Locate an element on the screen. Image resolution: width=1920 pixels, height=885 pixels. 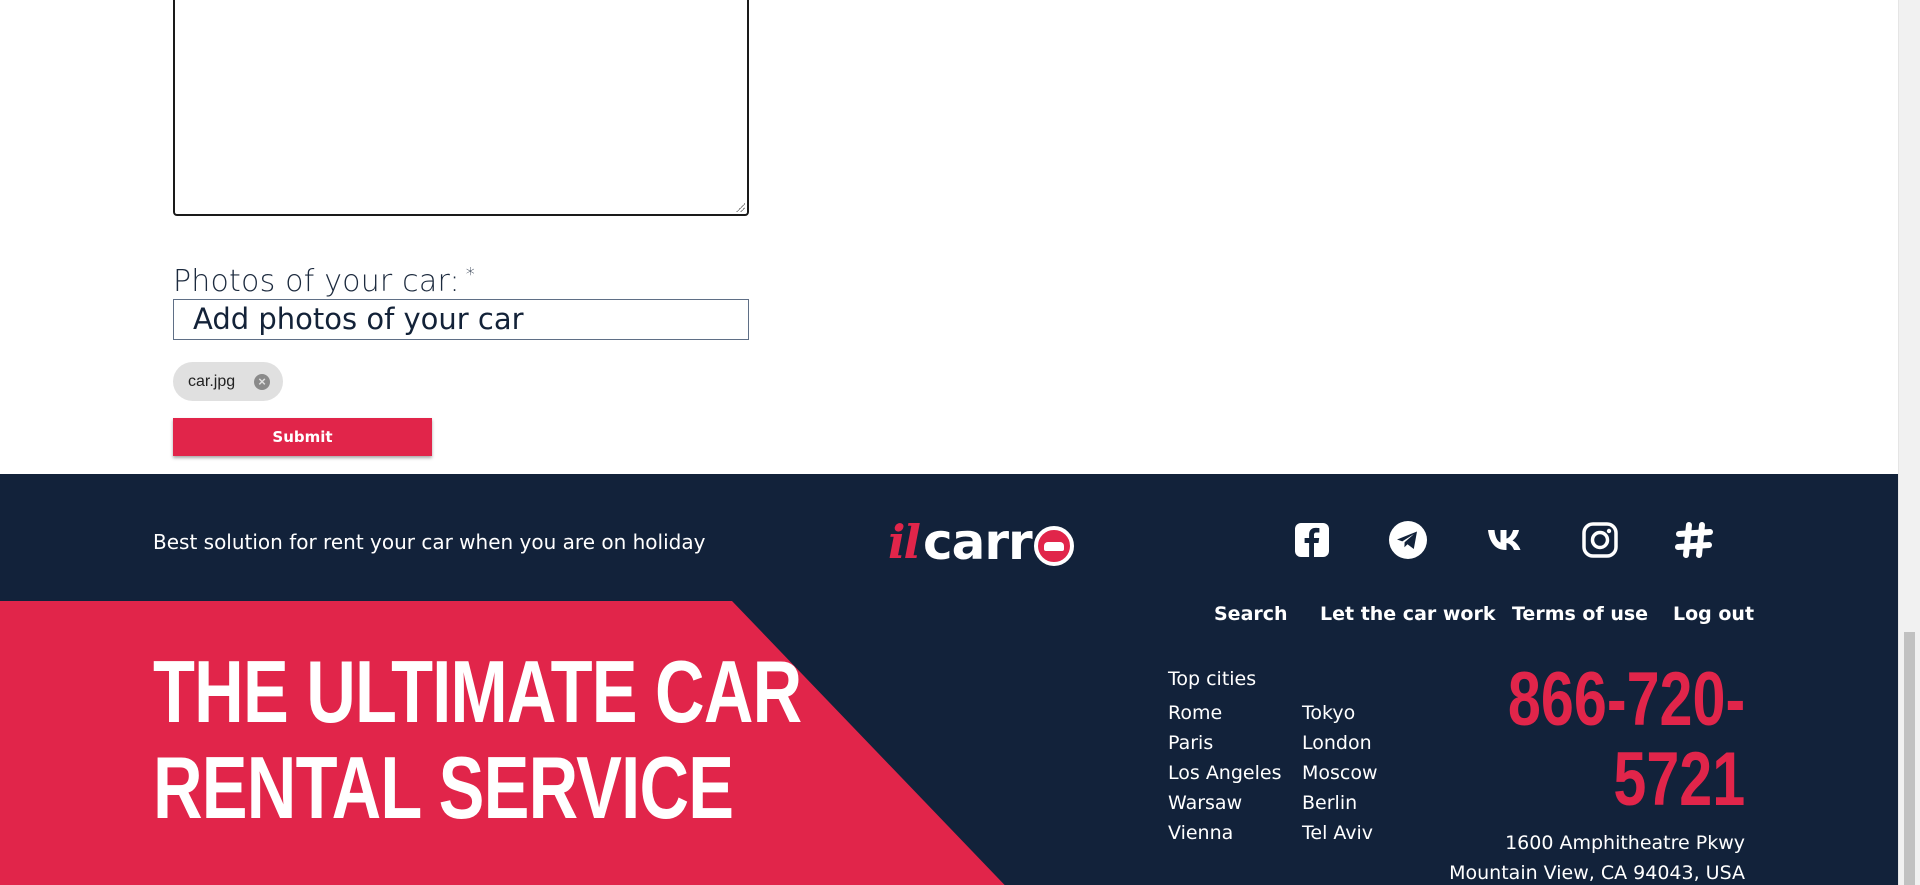
nav-logout-link: Log out is located at coordinates (1713, 614).